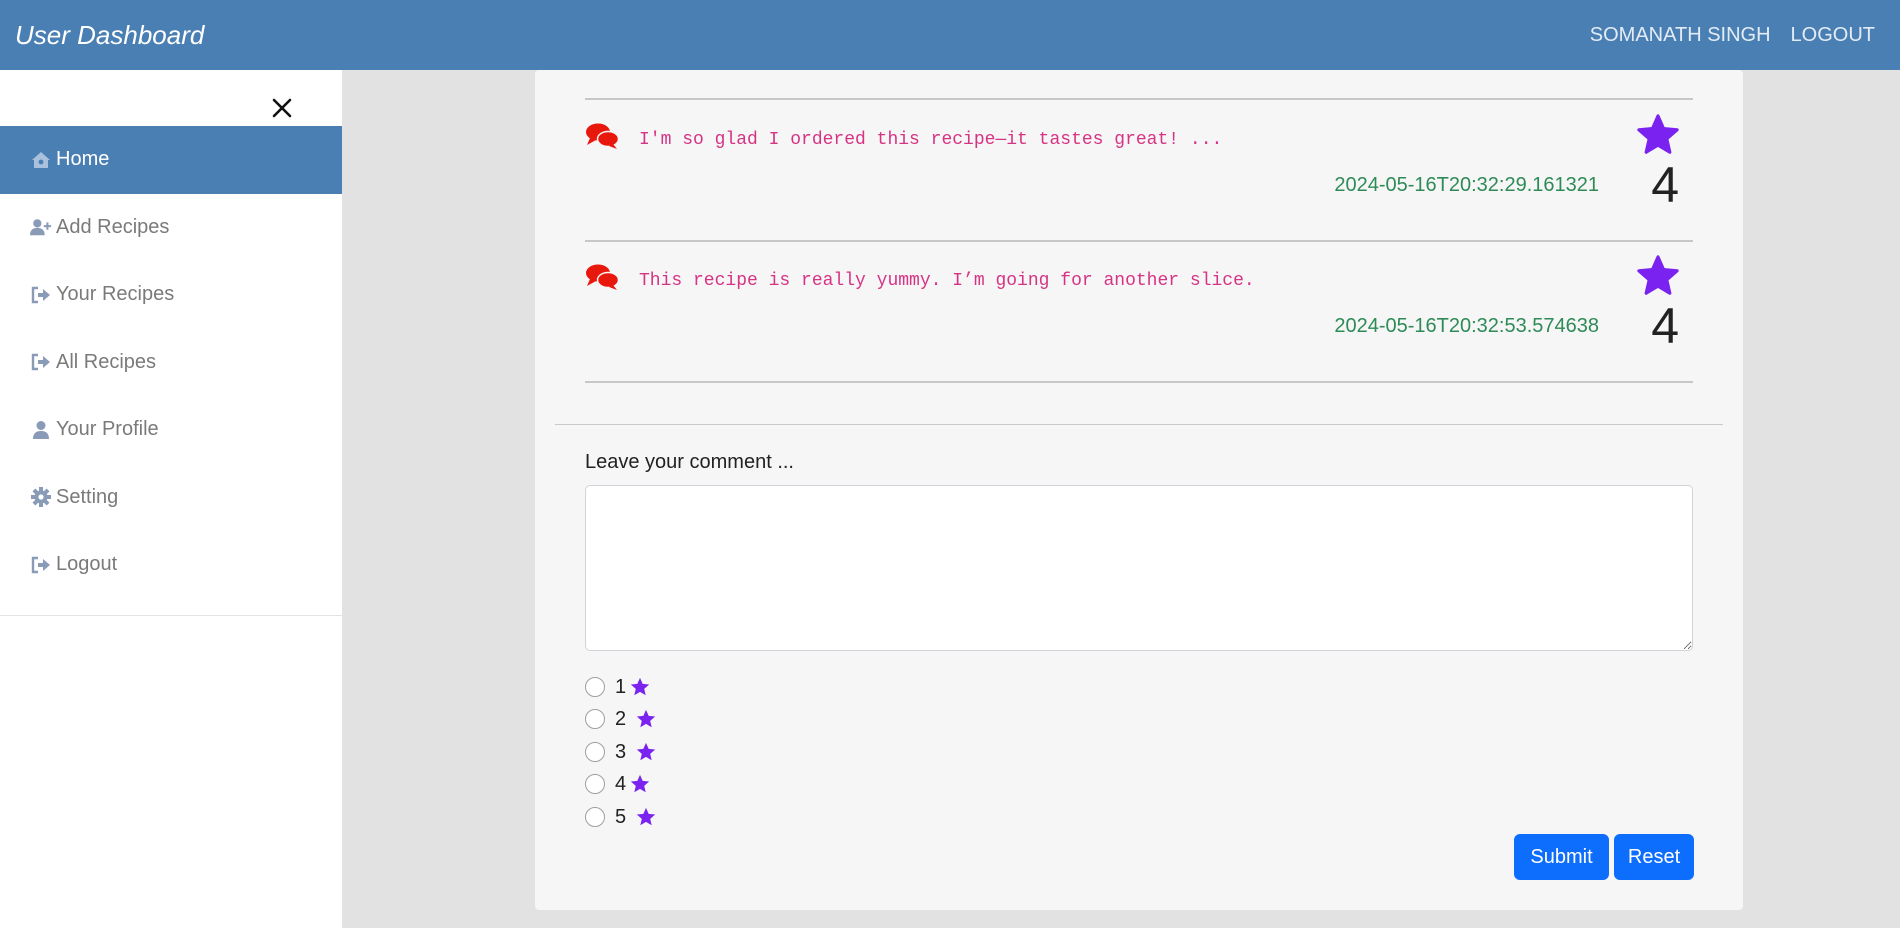  I want to click on reset-button: Reset, so click(1654, 857).